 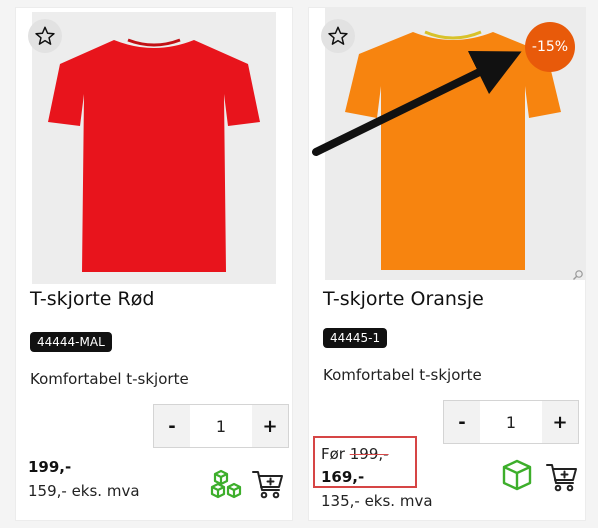 I want to click on price: 199,-, so click(x=50, y=467).